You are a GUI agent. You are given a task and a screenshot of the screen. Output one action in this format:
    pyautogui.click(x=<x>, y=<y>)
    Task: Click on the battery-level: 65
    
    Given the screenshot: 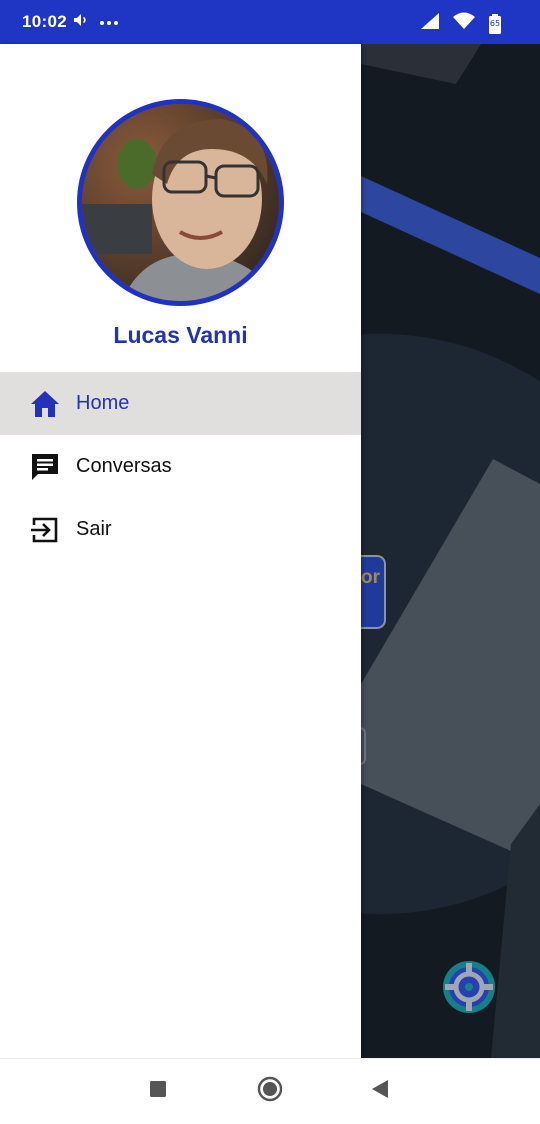 What is the action you would take?
    pyautogui.click(x=495, y=23)
    